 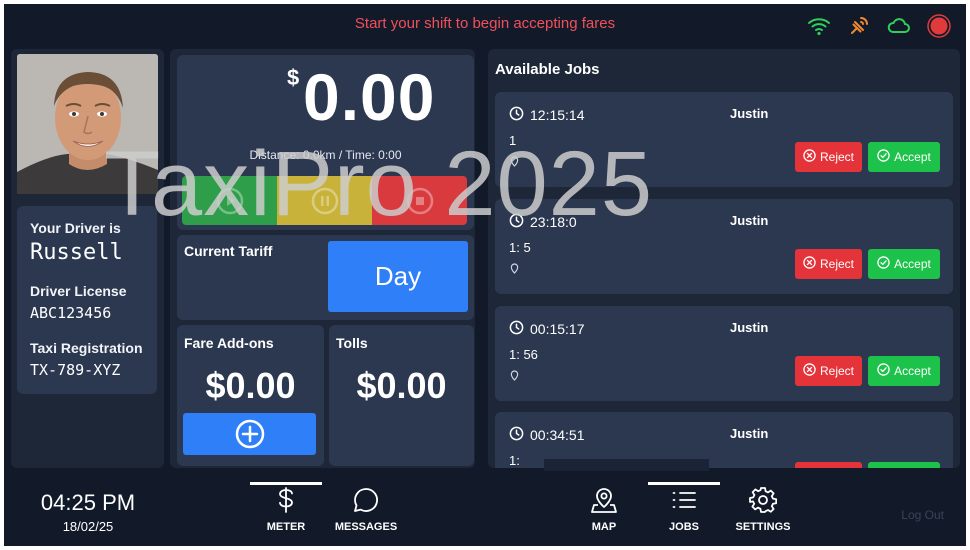 What do you see at coordinates (819, 26) in the screenshot?
I see `wifi-icon` at bounding box center [819, 26].